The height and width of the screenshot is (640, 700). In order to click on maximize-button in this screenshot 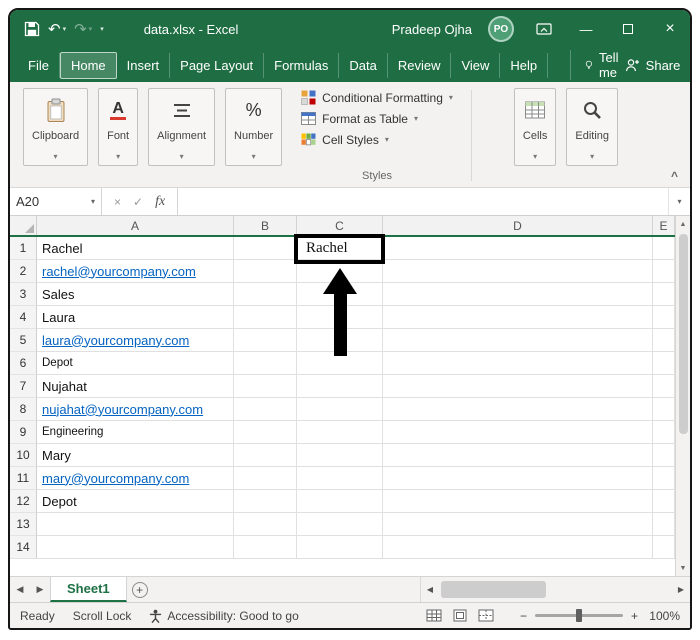, I will do `click(628, 29)`.